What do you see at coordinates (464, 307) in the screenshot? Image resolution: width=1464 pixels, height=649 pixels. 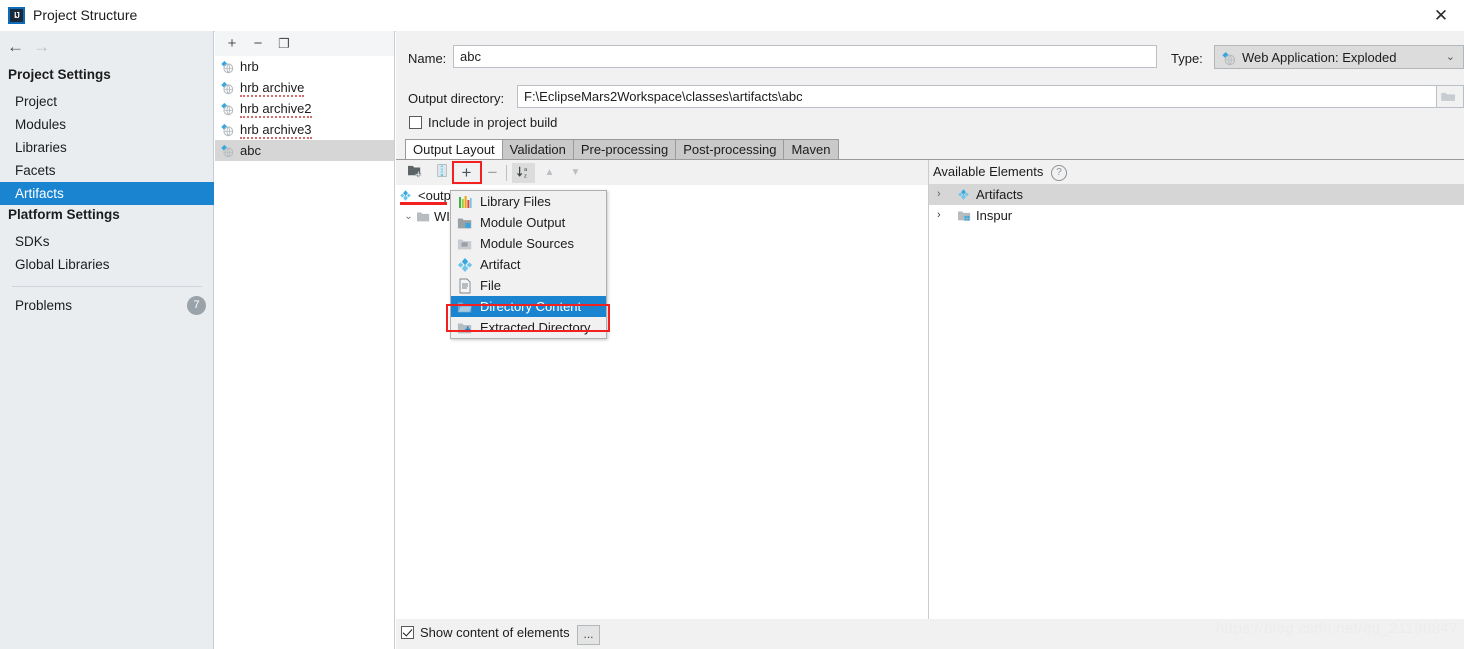 I see `directory-content-icon` at bounding box center [464, 307].